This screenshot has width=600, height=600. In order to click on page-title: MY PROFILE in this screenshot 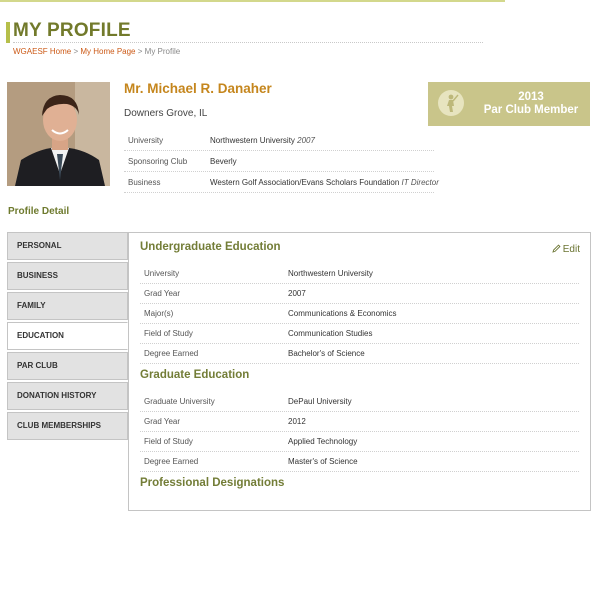, I will do `click(72, 30)`.